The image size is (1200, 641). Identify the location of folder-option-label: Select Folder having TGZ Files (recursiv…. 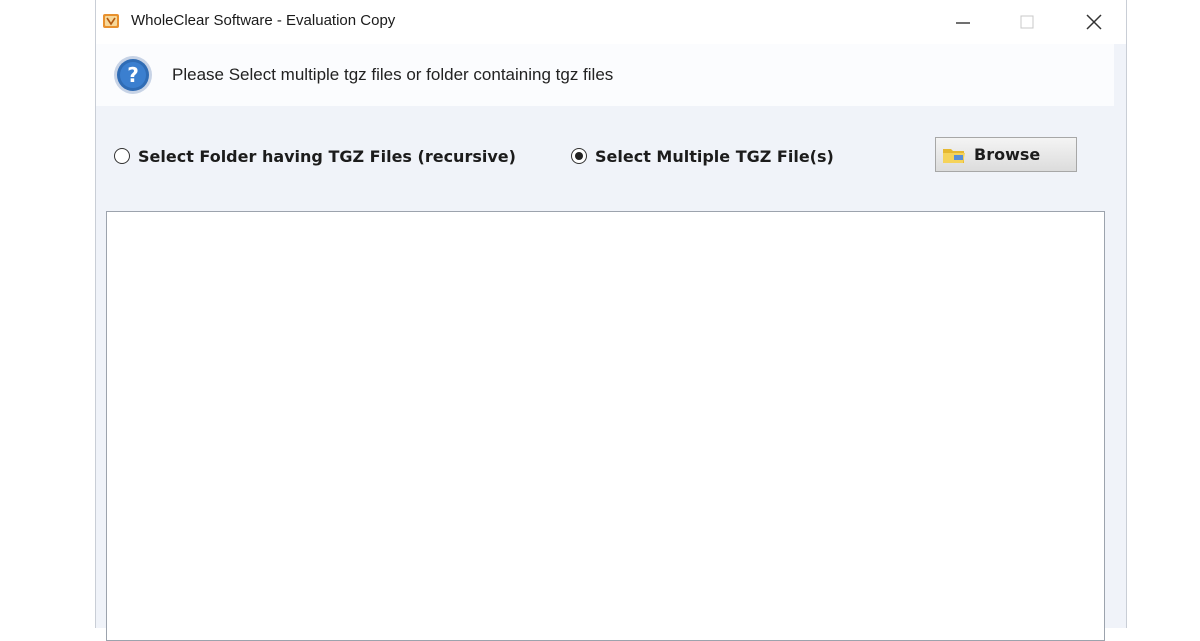
(327, 156).